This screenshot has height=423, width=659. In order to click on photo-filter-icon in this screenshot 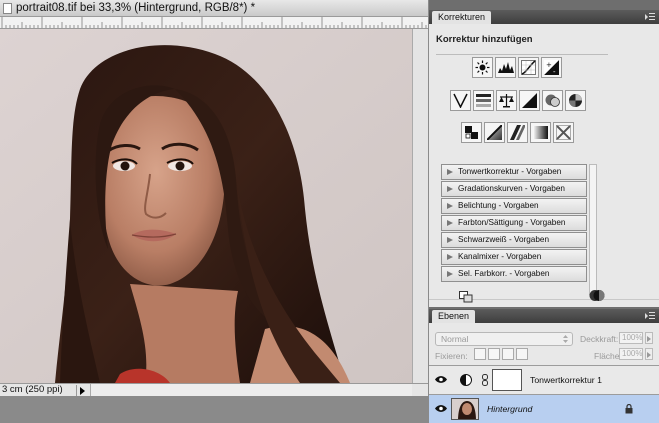, I will do `click(552, 100)`.